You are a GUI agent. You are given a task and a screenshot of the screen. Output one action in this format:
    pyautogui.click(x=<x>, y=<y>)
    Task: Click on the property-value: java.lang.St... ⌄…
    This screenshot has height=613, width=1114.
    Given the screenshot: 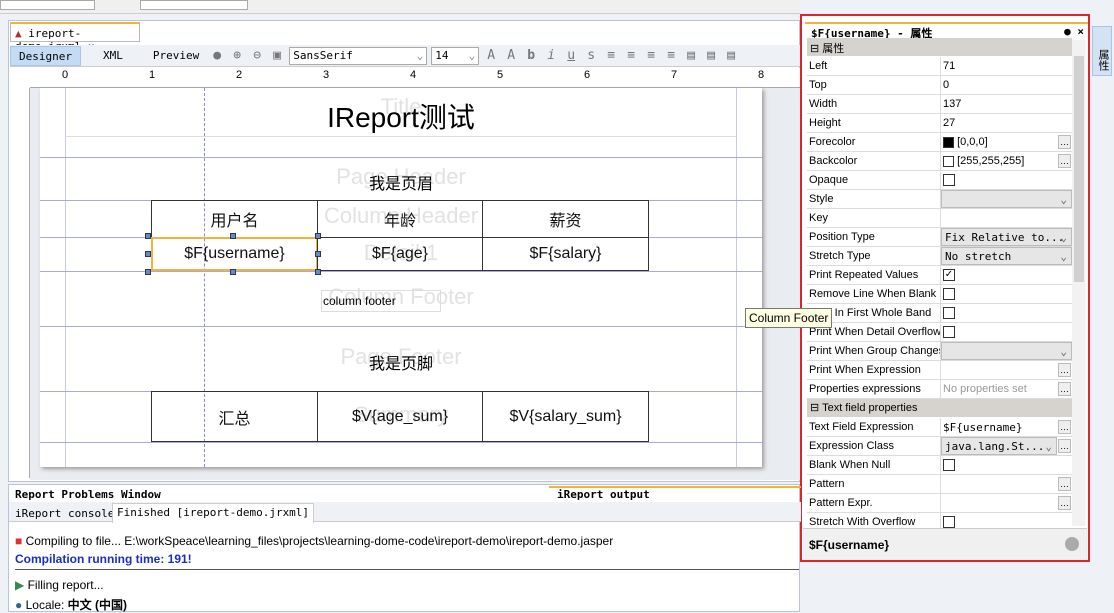 What is the action you would take?
    pyautogui.click(x=1006, y=446)
    